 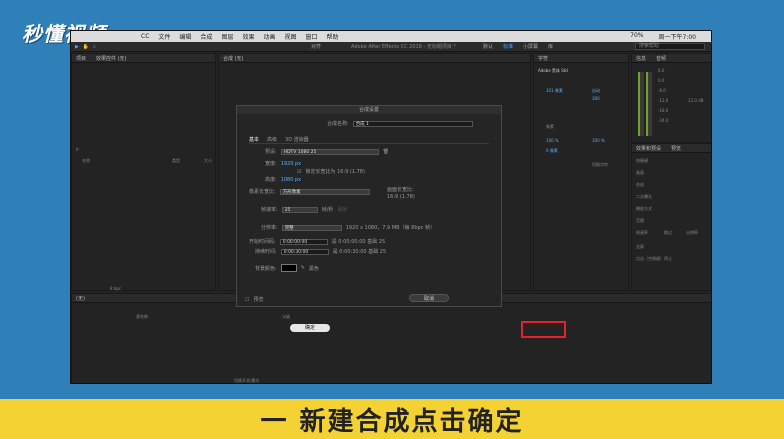 I want to click on start-timecode-input: 0:00:00:00, so click(x=303, y=241).